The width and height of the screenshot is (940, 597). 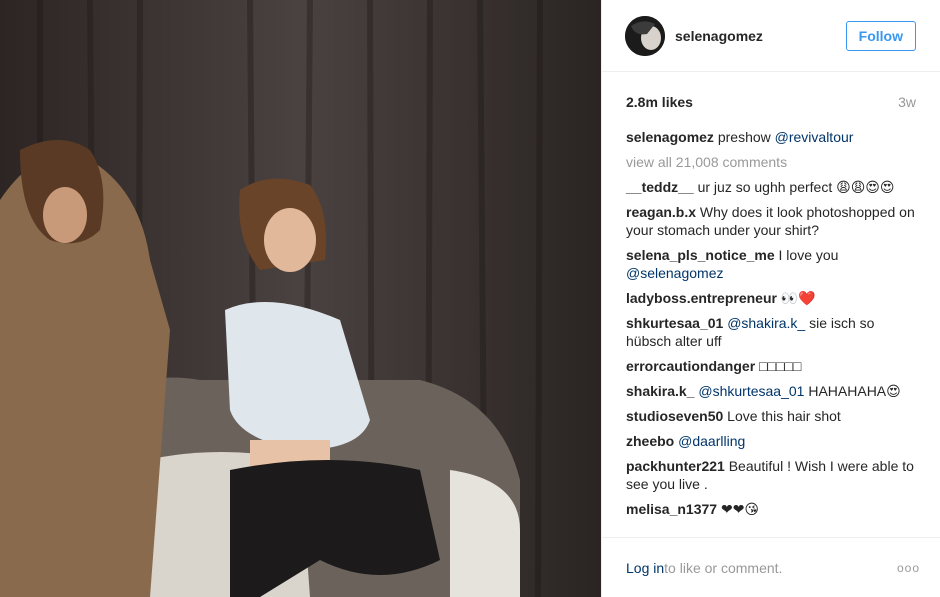 What do you see at coordinates (880, 35) in the screenshot?
I see `follow-button: Follow` at bounding box center [880, 35].